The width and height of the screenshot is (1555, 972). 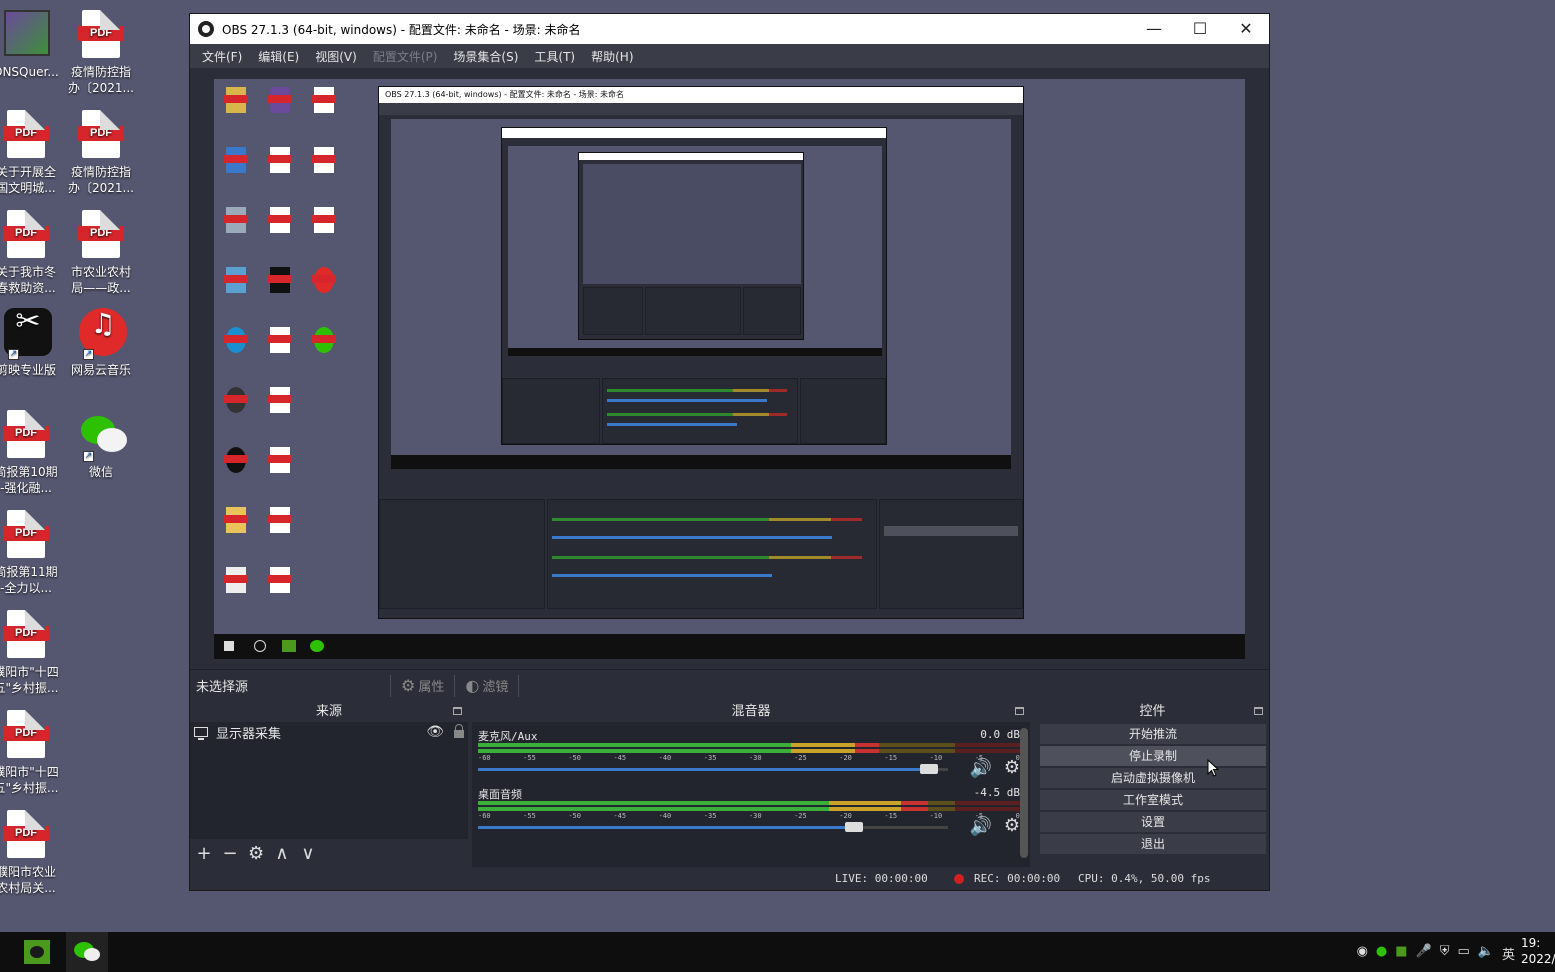 I want to click on security-icon: ⛨, so click(x=1445, y=953).